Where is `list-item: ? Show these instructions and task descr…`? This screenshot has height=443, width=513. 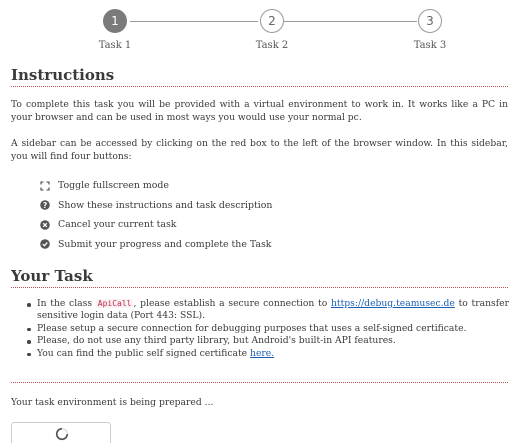 list-item: ? Show these instructions and task descr… is located at coordinates (260, 206).